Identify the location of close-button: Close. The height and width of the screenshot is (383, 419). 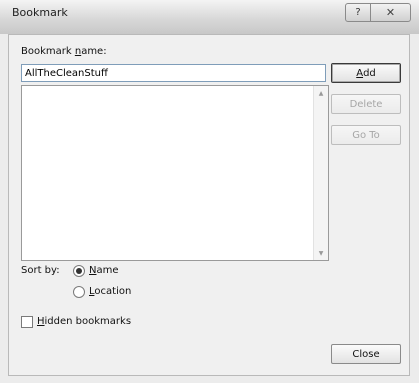
(366, 354).